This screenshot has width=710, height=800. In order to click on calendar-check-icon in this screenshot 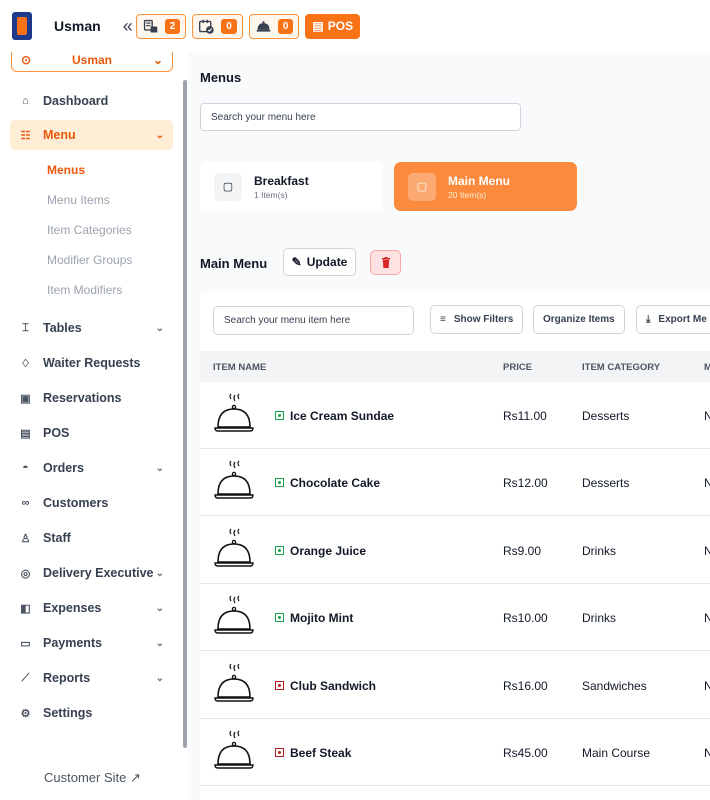, I will do `click(206, 26)`.